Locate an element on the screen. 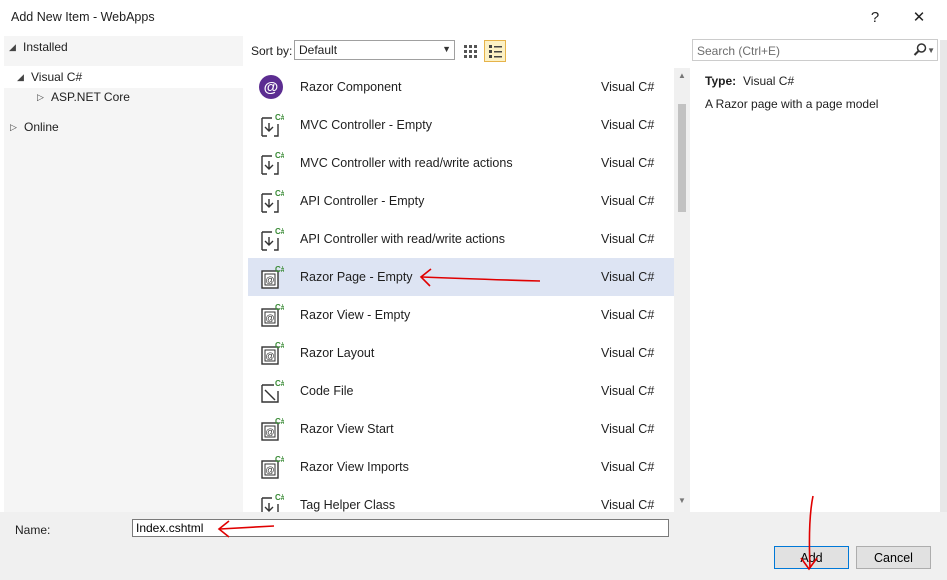  tree-item-installed: ◢ Installed is located at coordinates (38, 47).